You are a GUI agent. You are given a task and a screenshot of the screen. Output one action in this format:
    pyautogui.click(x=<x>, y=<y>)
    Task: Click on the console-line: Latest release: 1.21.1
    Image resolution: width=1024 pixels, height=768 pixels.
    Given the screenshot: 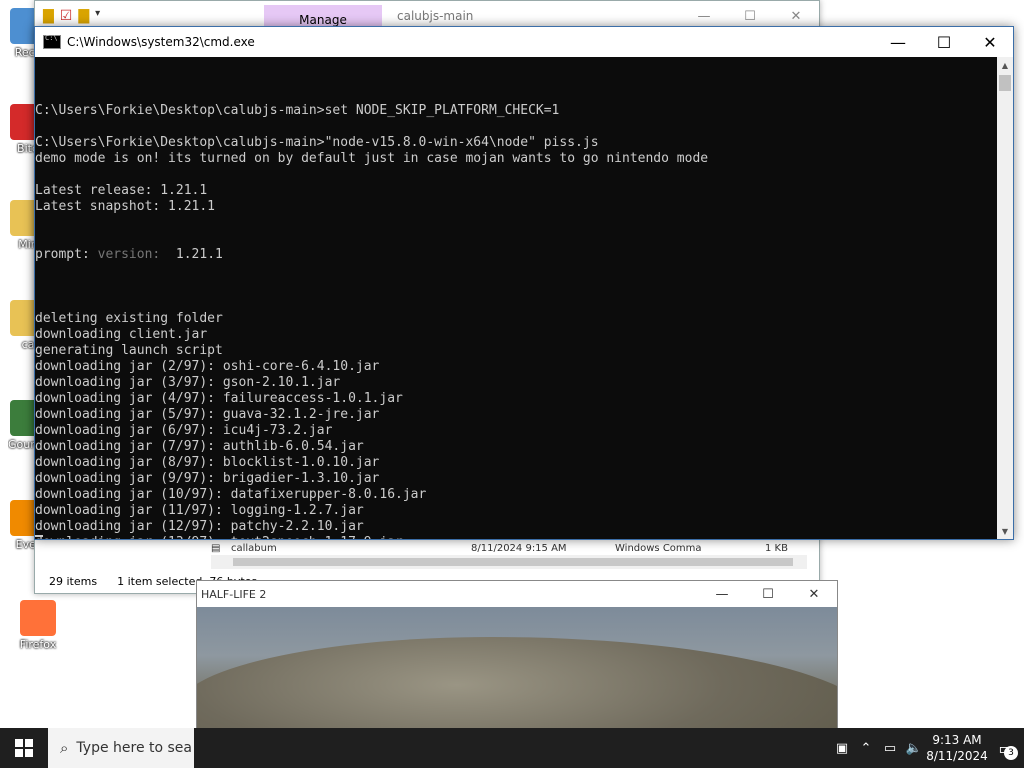 What is the action you would take?
    pyautogui.click(x=121, y=190)
    